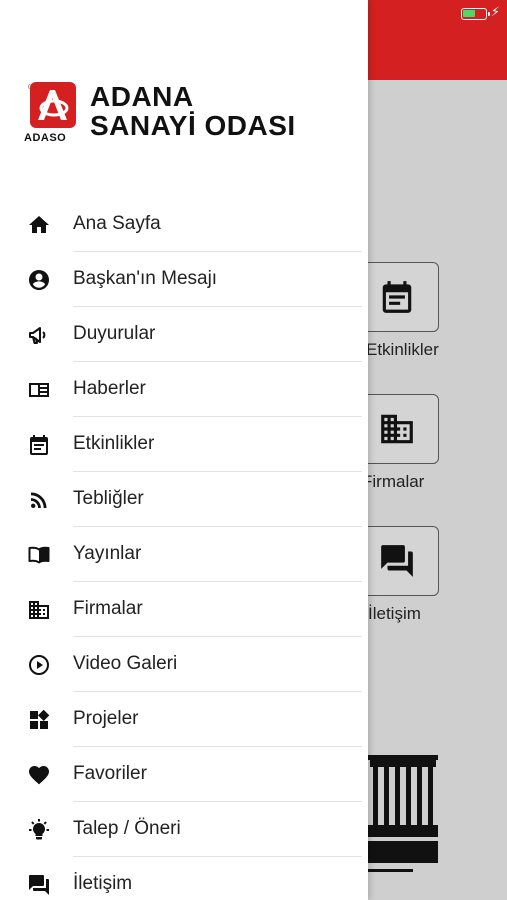  I want to click on menu-item-iletisim: İletişim, so click(184, 878).